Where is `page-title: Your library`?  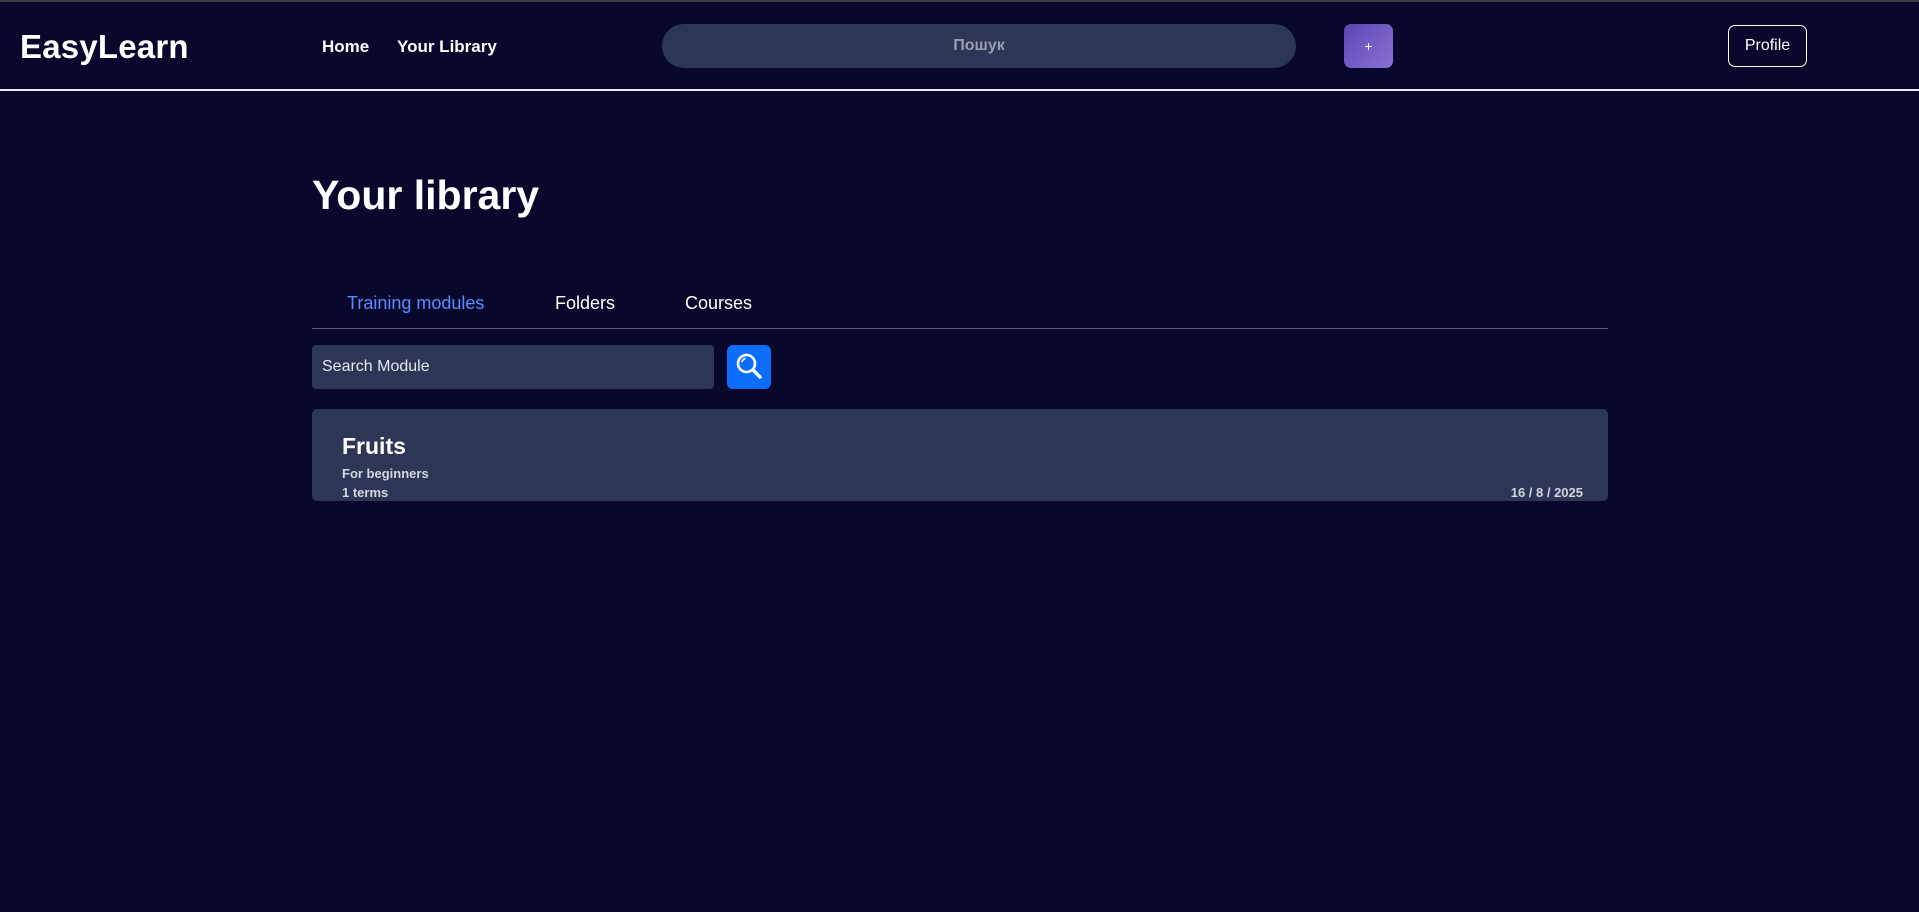 page-title: Your library is located at coordinates (426, 195).